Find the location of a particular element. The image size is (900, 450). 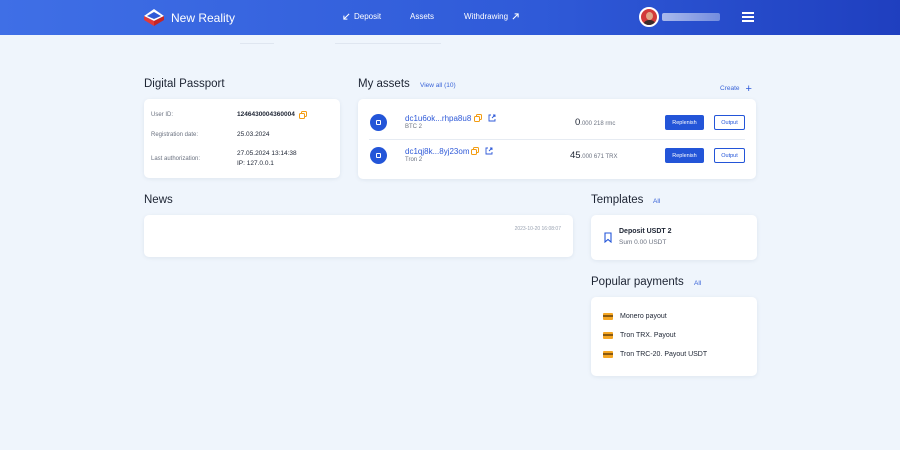

asset-network: Tron 2 is located at coordinates (414, 160).